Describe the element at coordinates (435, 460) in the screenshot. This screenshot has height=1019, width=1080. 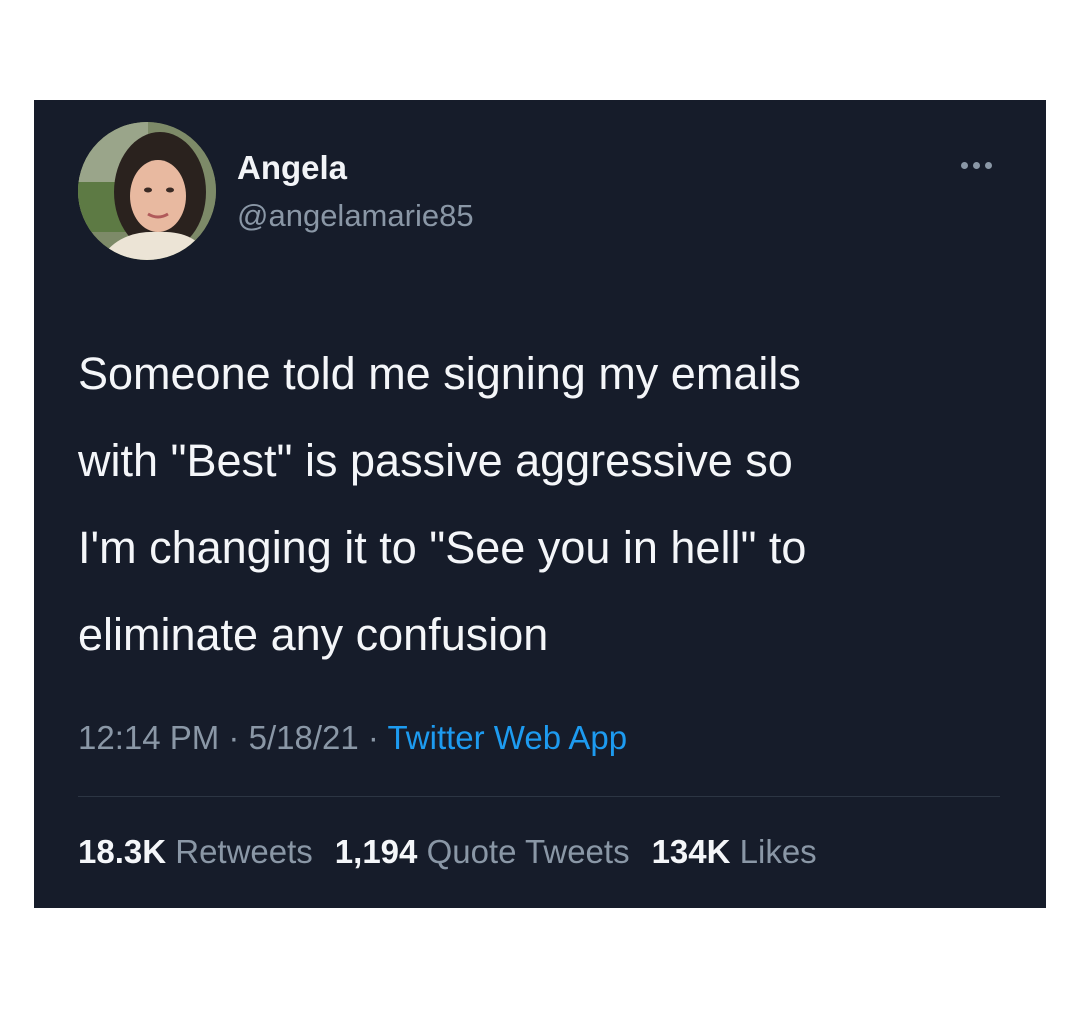
I see `tweet-text-line: with "Best" is passive aggressive so` at that location.